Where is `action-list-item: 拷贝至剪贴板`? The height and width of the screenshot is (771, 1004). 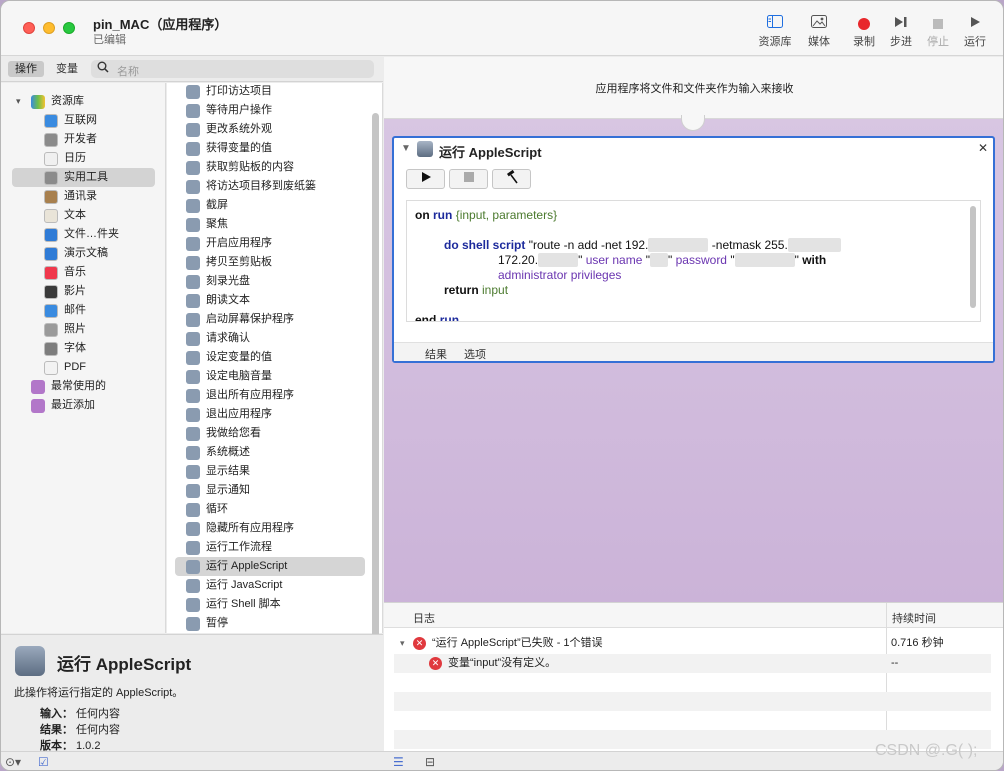 action-list-item: 拷贝至剪贴板 is located at coordinates (270, 262).